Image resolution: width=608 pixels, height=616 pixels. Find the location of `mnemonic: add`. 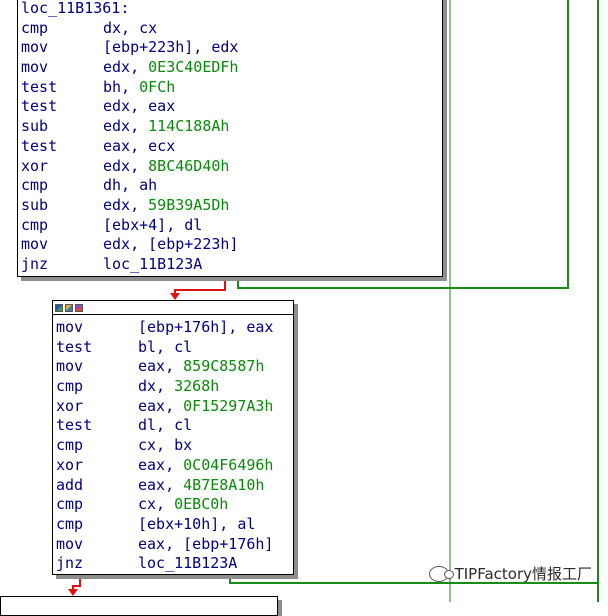

mnemonic: add is located at coordinates (70, 484).